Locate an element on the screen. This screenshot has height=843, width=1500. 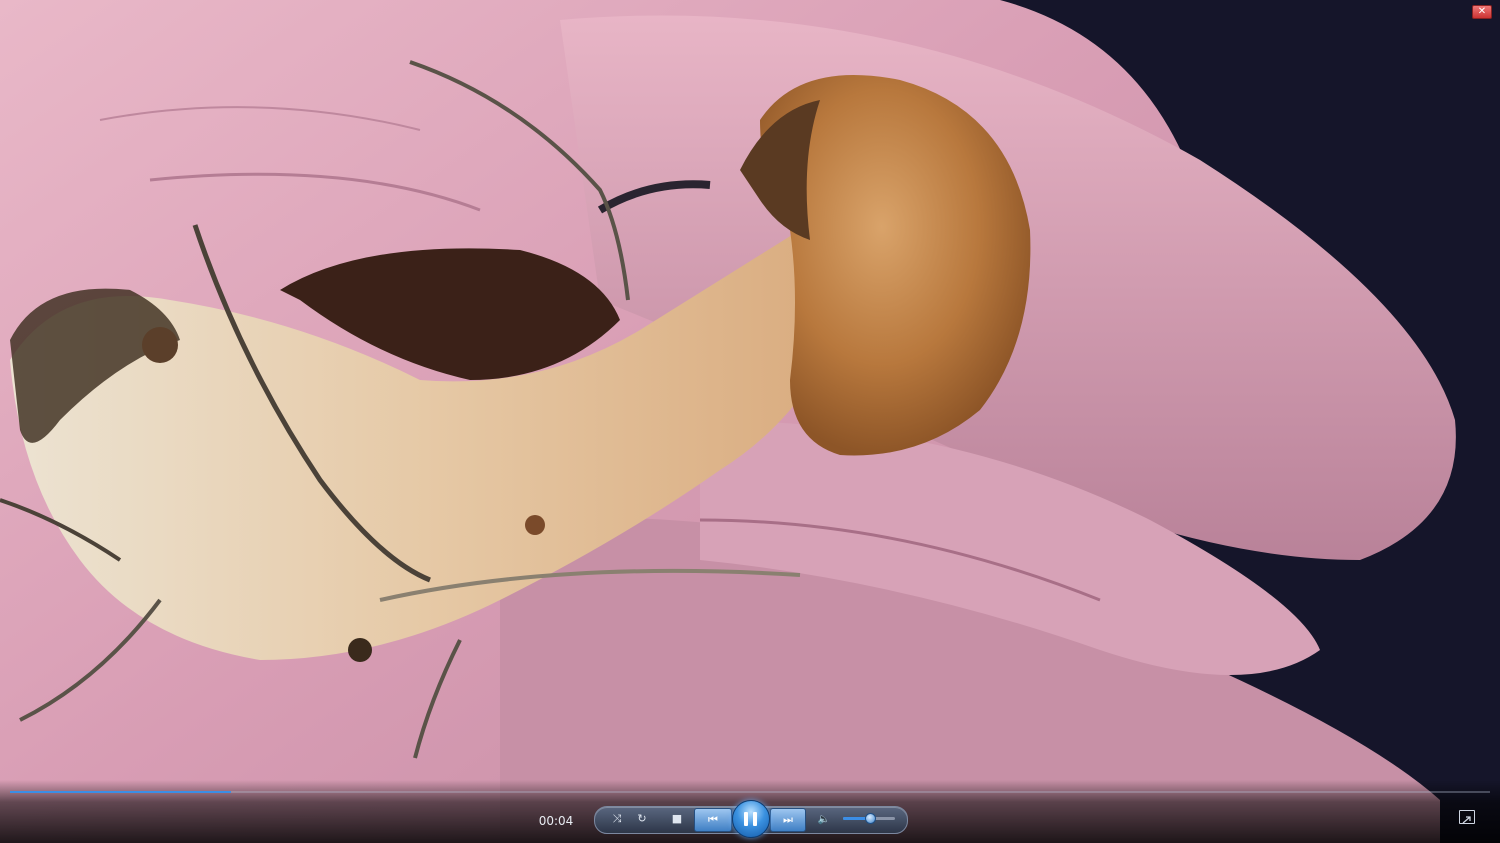
seek-bar is located at coordinates (750, 792).